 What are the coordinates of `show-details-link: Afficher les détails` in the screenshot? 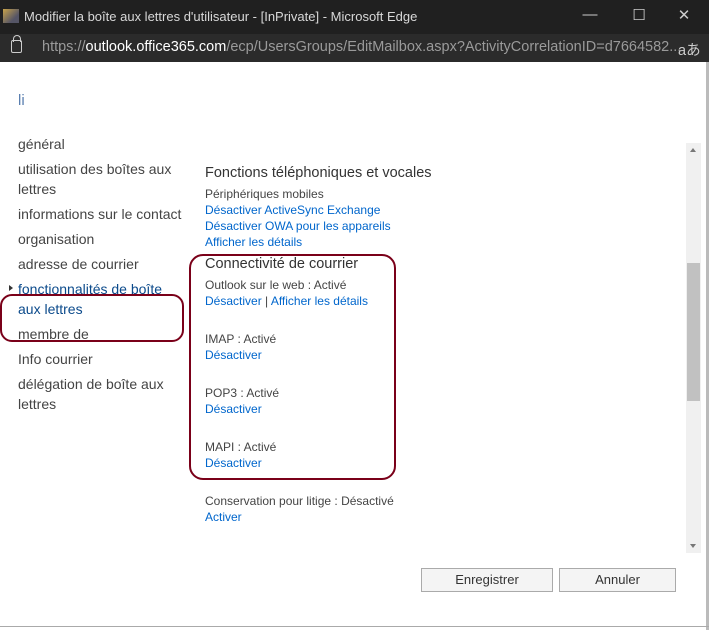 It's located at (253, 242).